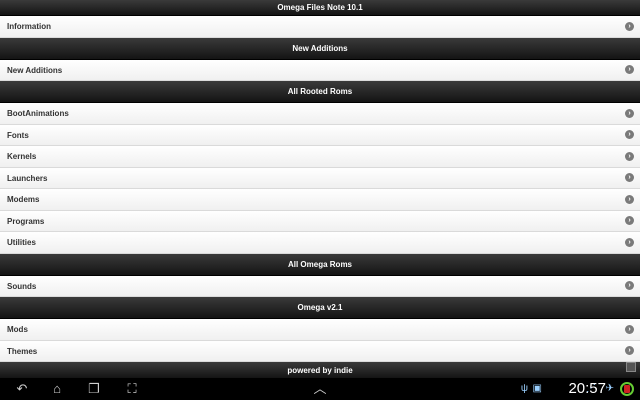 The height and width of the screenshot is (400, 640). I want to click on list-item-label: Launchers, so click(27, 178).